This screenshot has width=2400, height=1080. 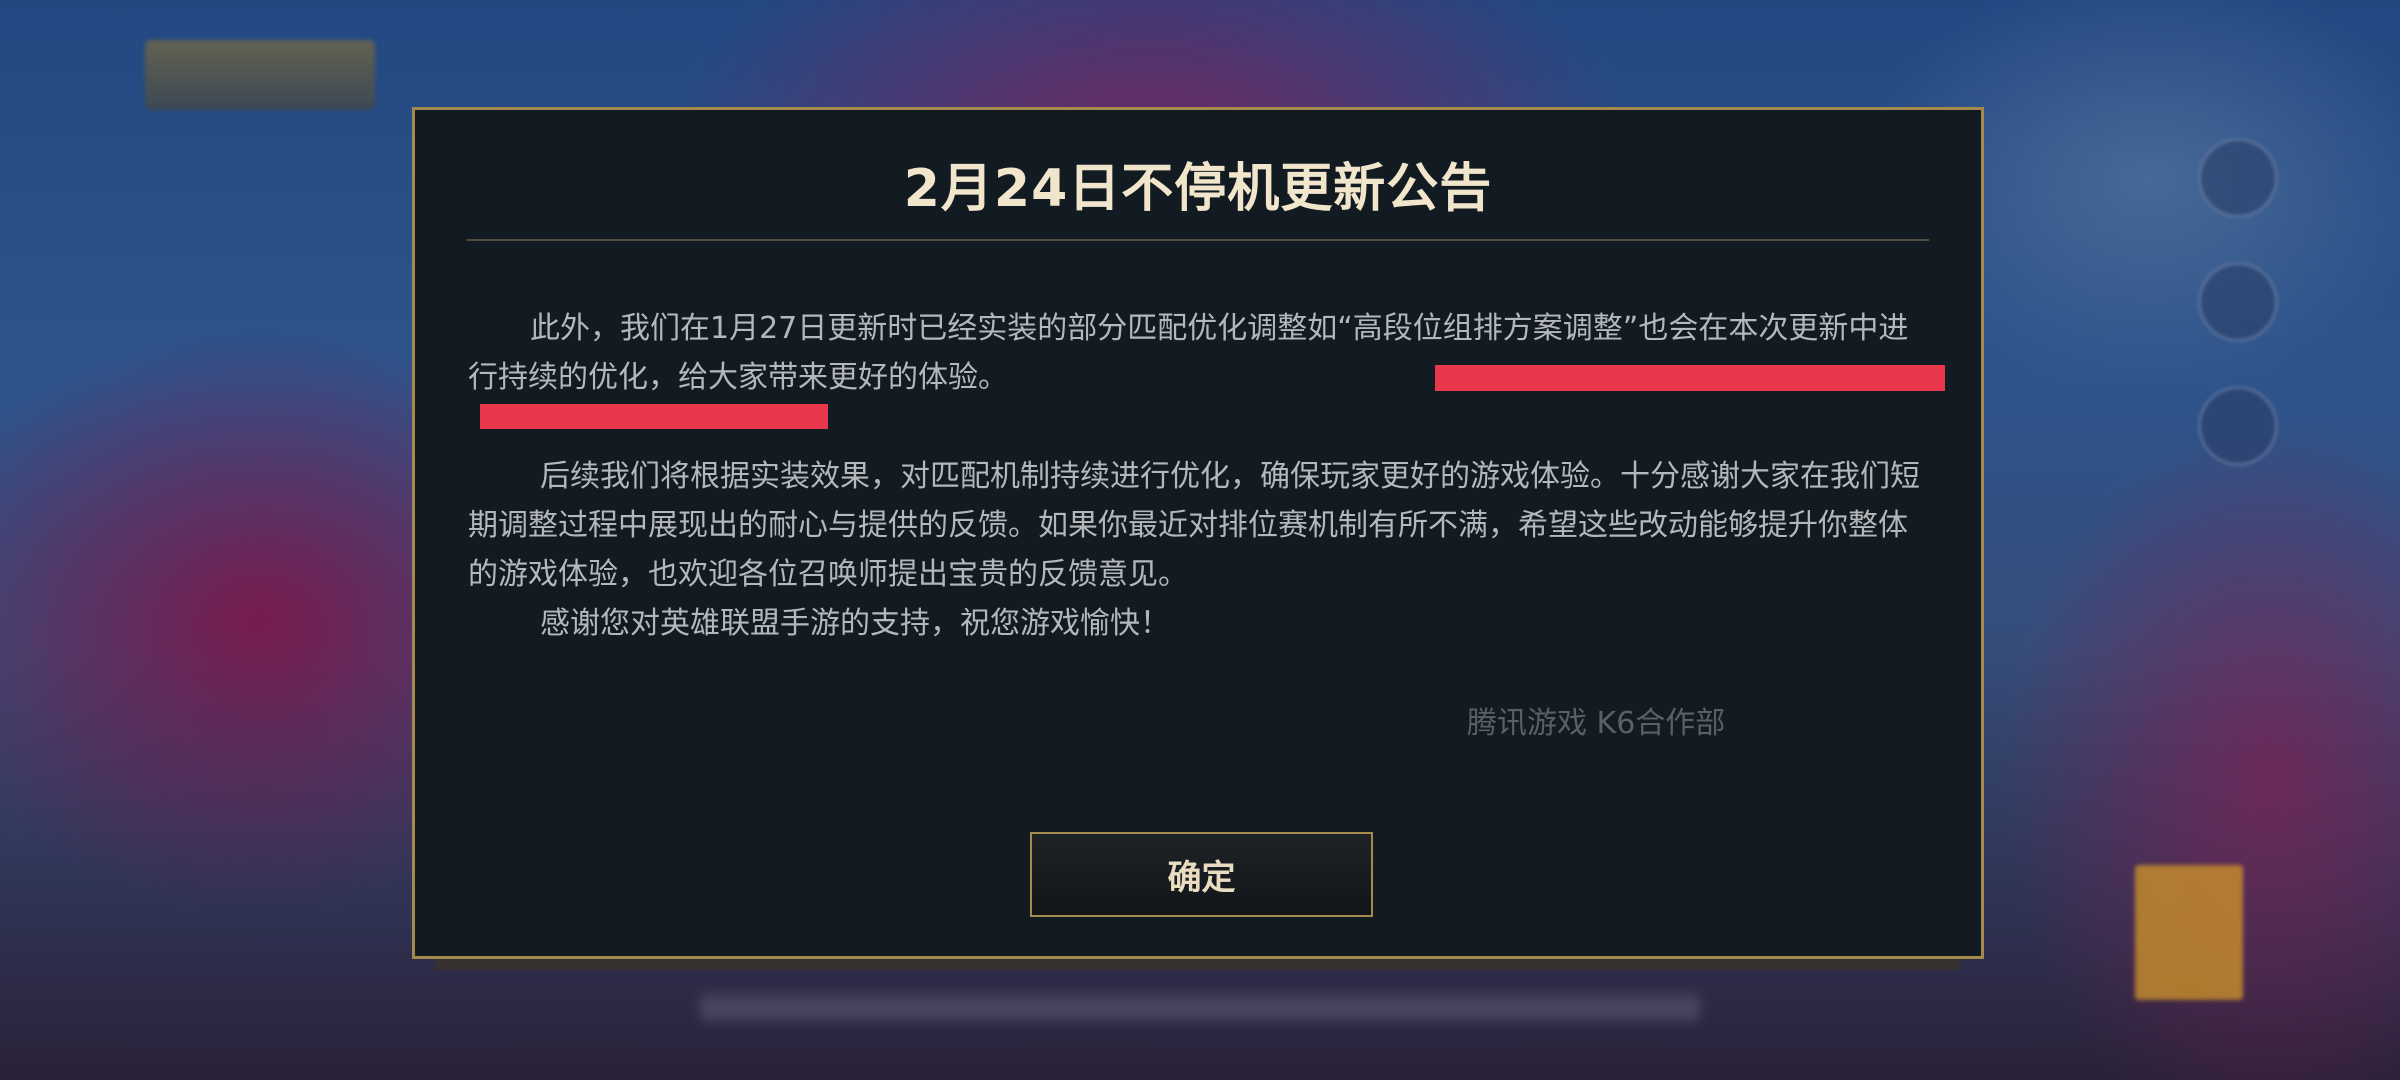 What do you see at coordinates (1198, 189) in the screenshot?
I see `dialog-title: 2月24日不停机更新公告` at bounding box center [1198, 189].